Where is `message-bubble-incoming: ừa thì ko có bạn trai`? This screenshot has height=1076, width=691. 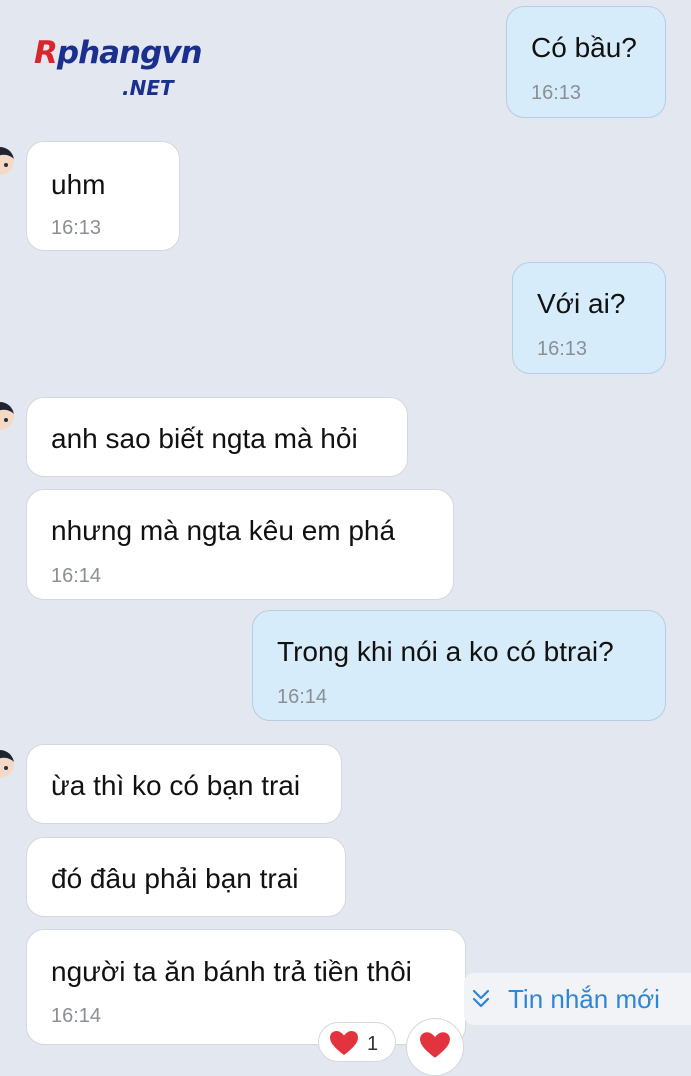 message-bubble-incoming: ừa thì ko có bạn trai is located at coordinates (184, 784).